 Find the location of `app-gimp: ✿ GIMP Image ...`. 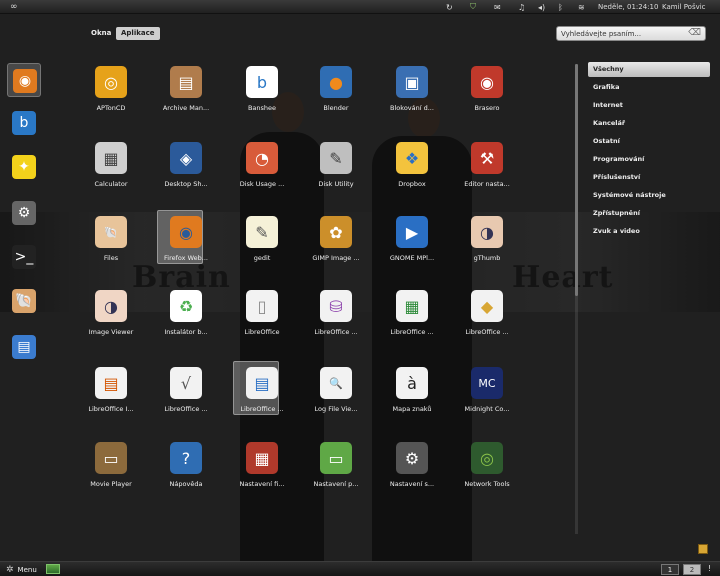

app-gimp: ✿ GIMP Image ... is located at coordinates (345, 246).